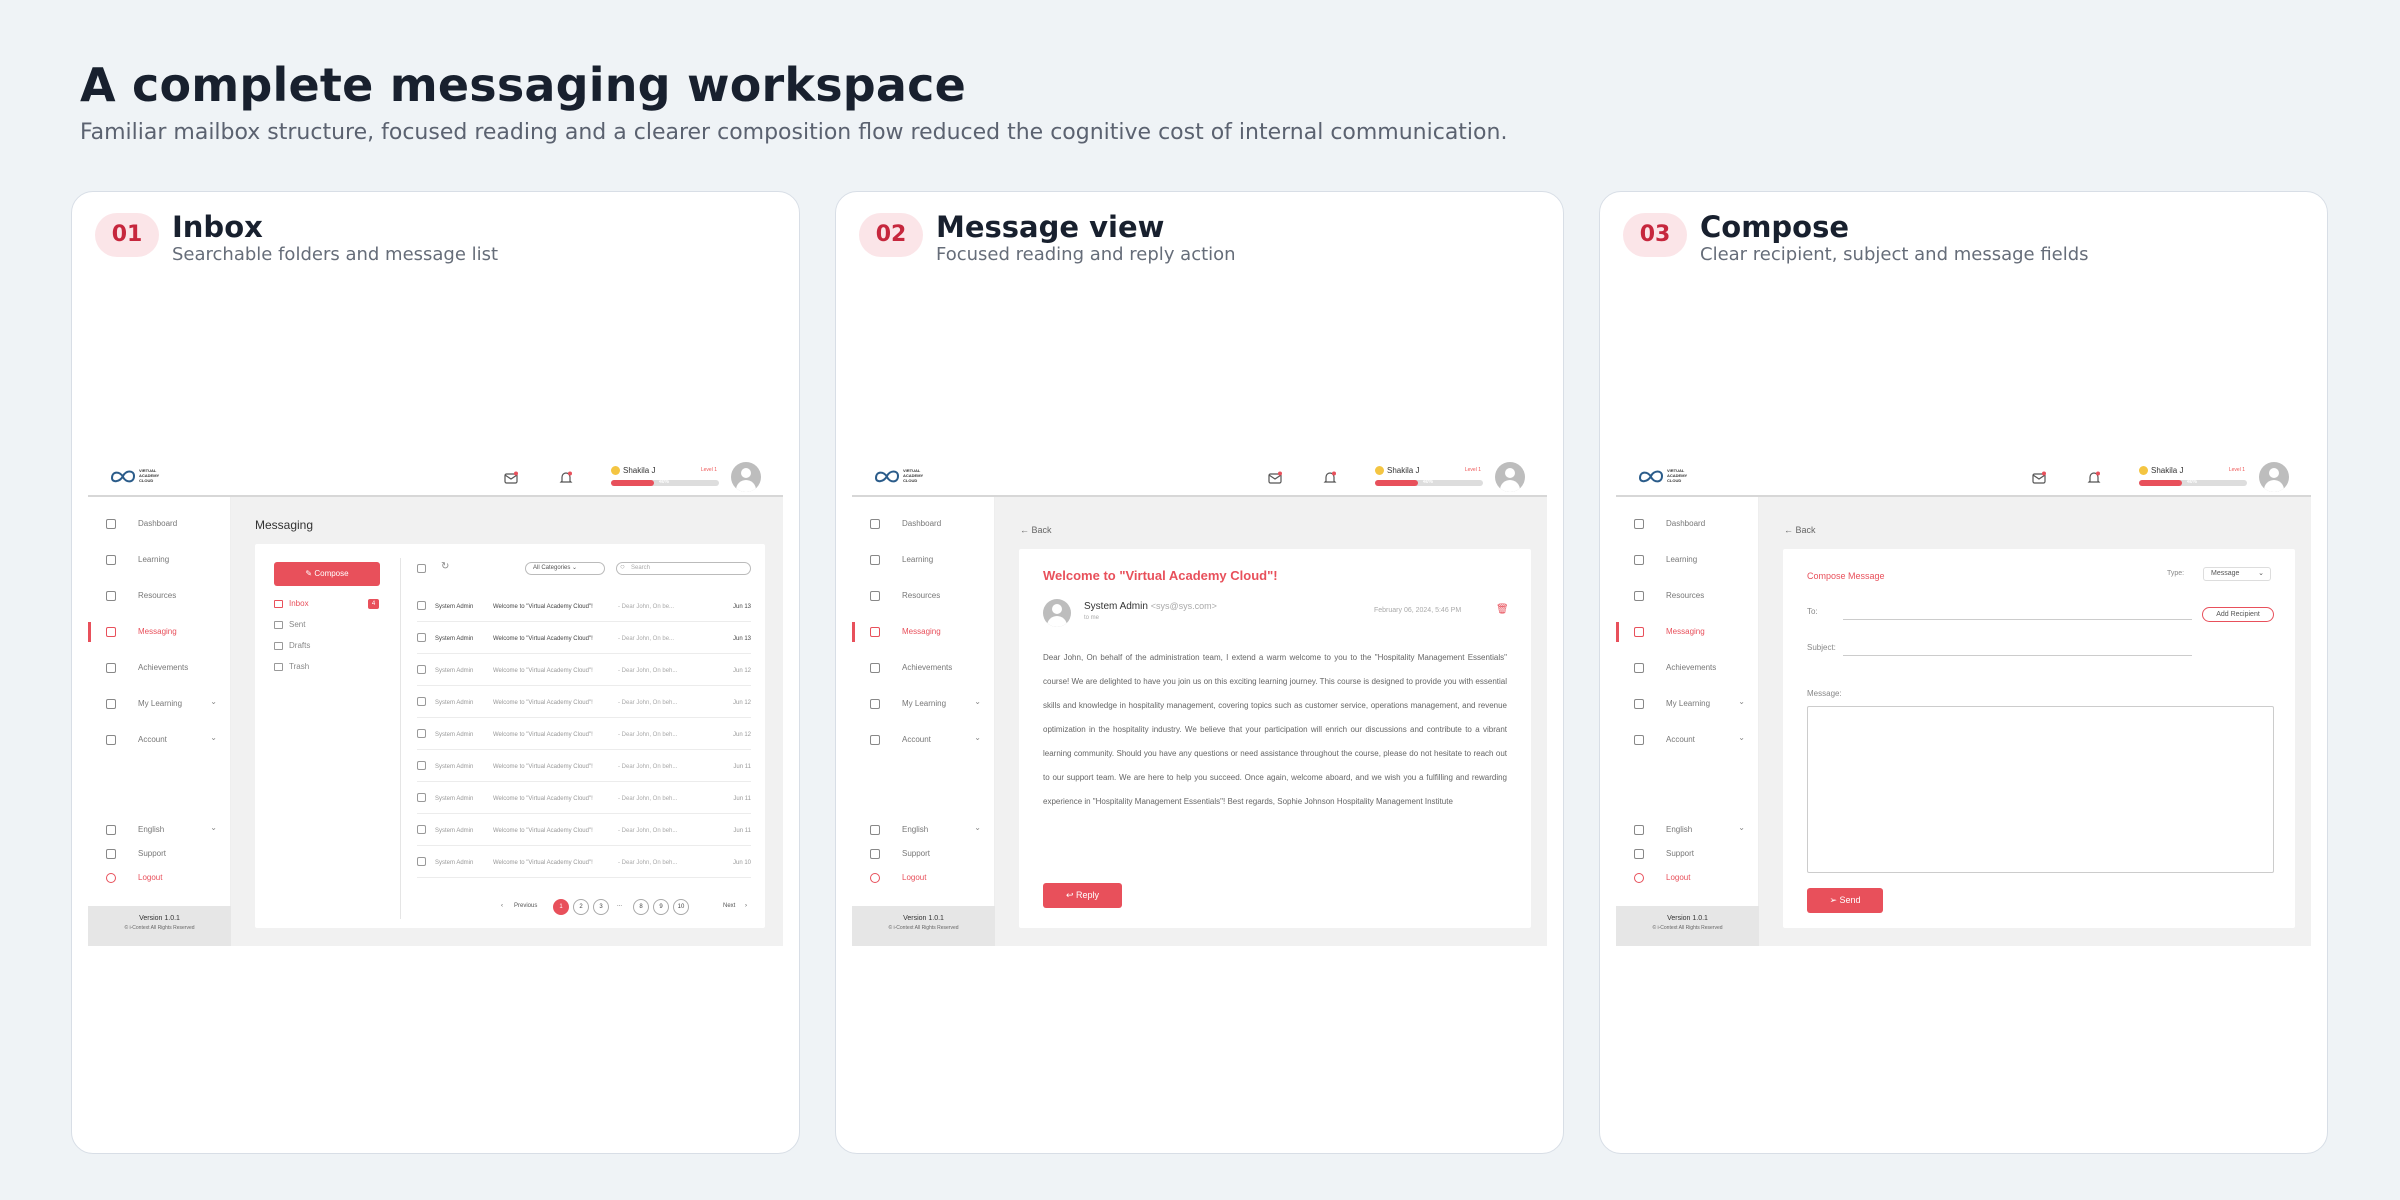  What do you see at coordinates (2238, 614) in the screenshot?
I see `add-recipient-button: Add Recipient` at bounding box center [2238, 614].